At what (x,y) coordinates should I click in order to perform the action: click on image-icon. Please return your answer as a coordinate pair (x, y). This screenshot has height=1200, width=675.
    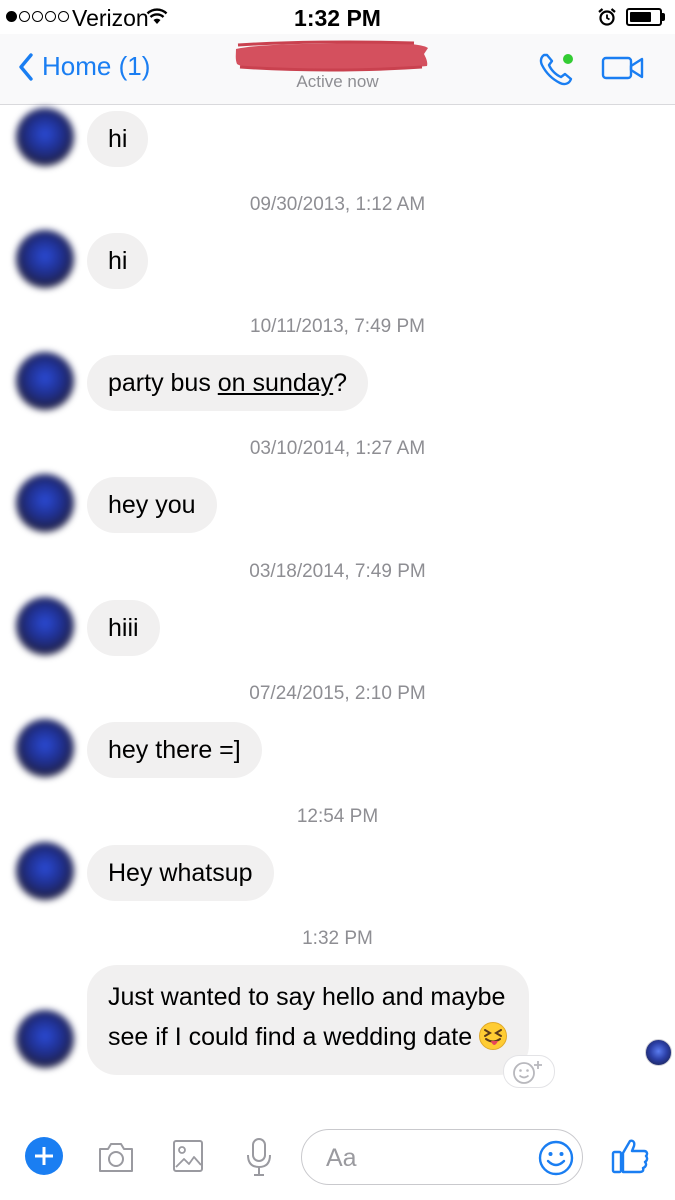
    Looking at the image, I should click on (188, 1156).